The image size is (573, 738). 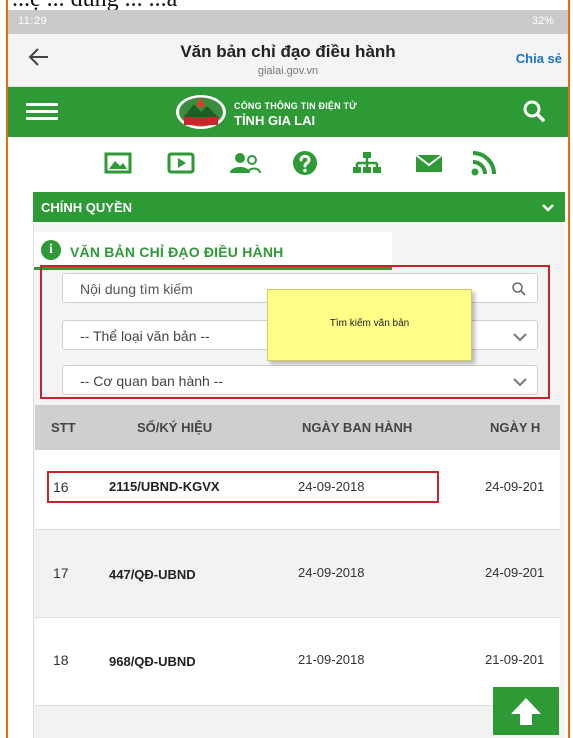 What do you see at coordinates (33, 21) in the screenshot?
I see `status-time: 11:29` at bounding box center [33, 21].